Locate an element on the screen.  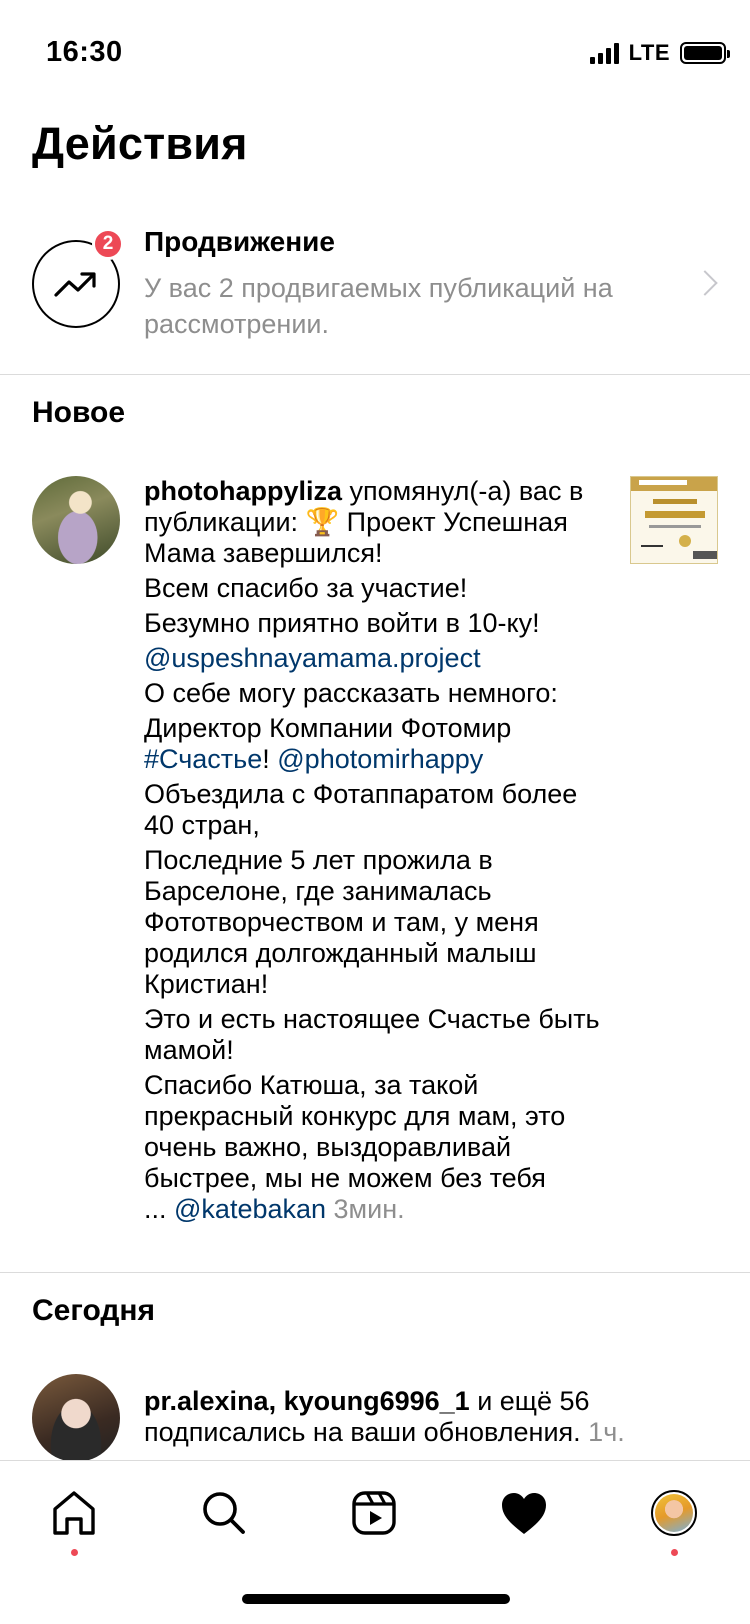
battery-icon is located at coordinates (705, 53).